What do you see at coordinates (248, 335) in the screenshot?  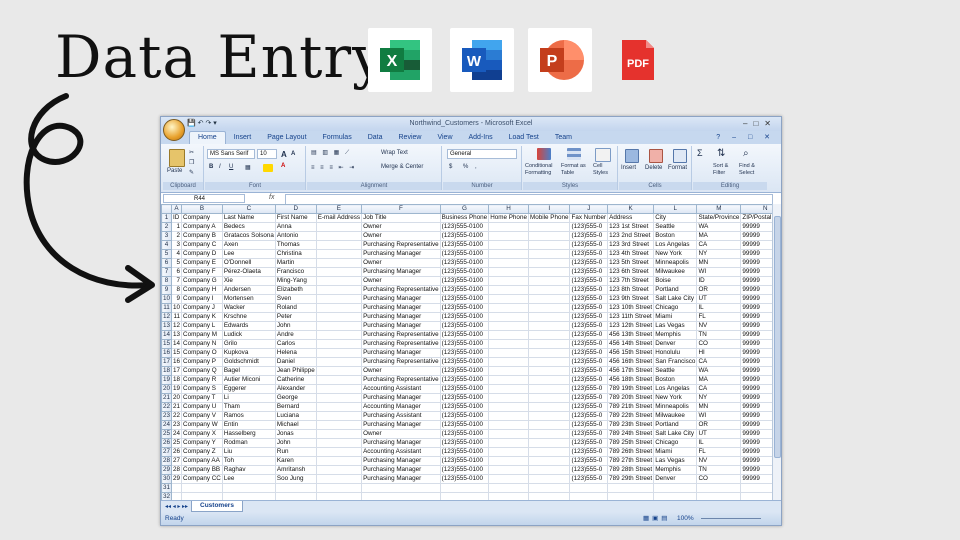 I see `table-cell: Ludick` at bounding box center [248, 335].